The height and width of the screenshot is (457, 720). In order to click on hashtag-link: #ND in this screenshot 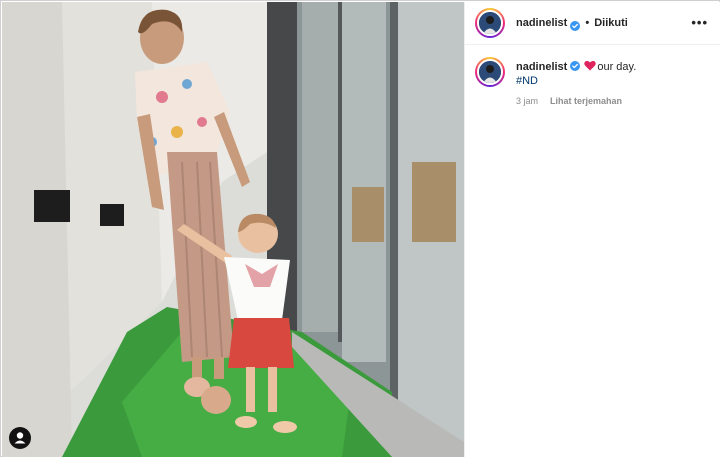, I will do `click(527, 81)`.